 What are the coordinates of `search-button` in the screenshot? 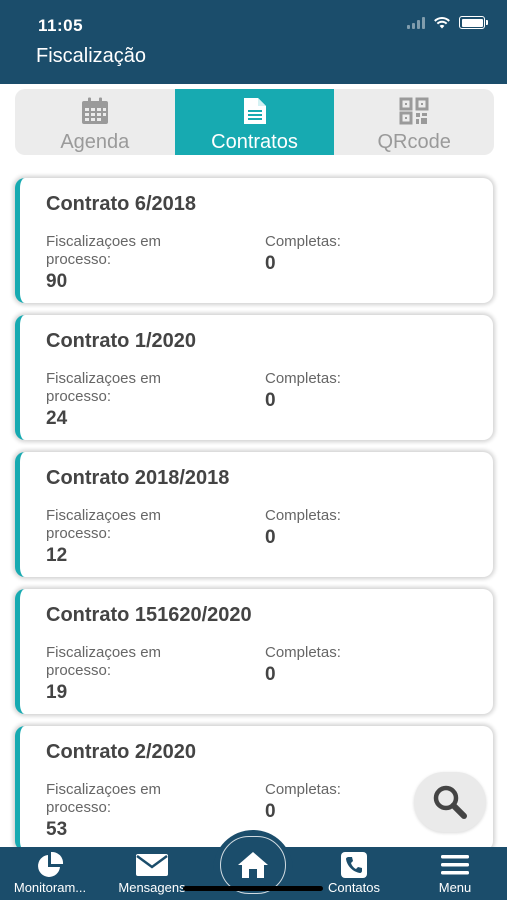 It's located at (450, 802).